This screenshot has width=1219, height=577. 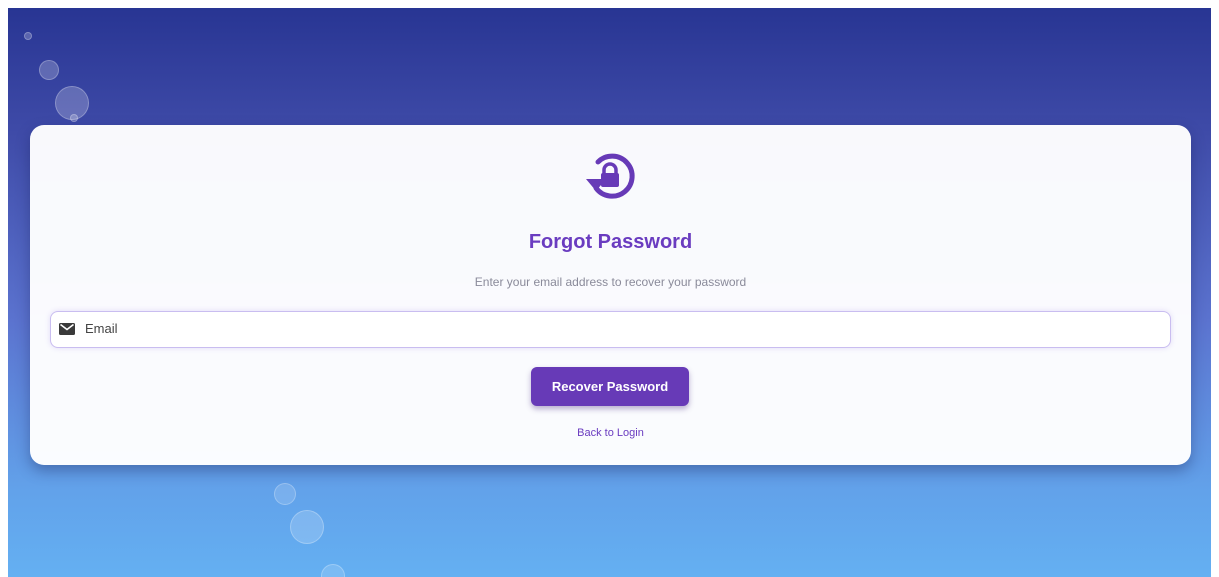 What do you see at coordinates (67, 329) in the screenshot?
I see `mail-icon` at bounding box center [67, 329].